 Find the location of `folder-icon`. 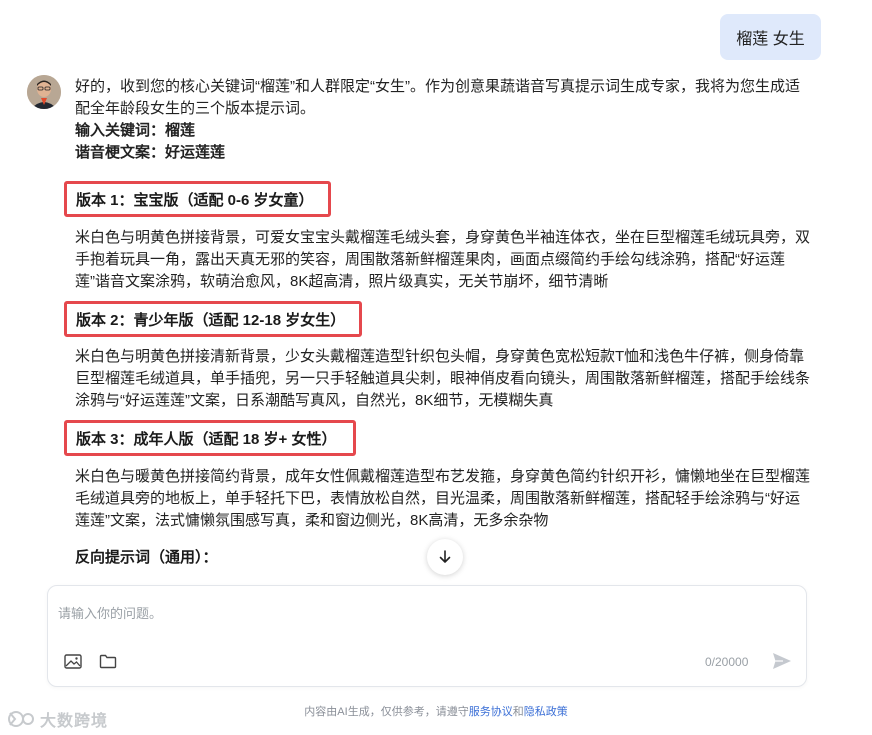

folder-icon is located at coordinates (108, 661).